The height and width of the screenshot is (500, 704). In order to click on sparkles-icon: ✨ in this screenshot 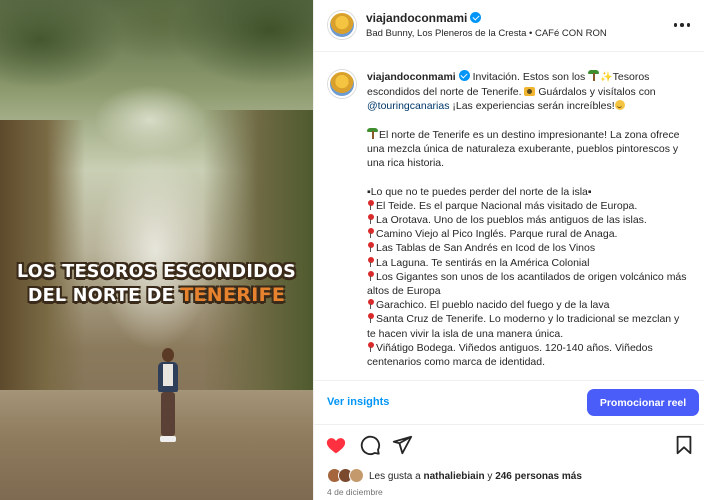, I will do `click(606, 77)`.